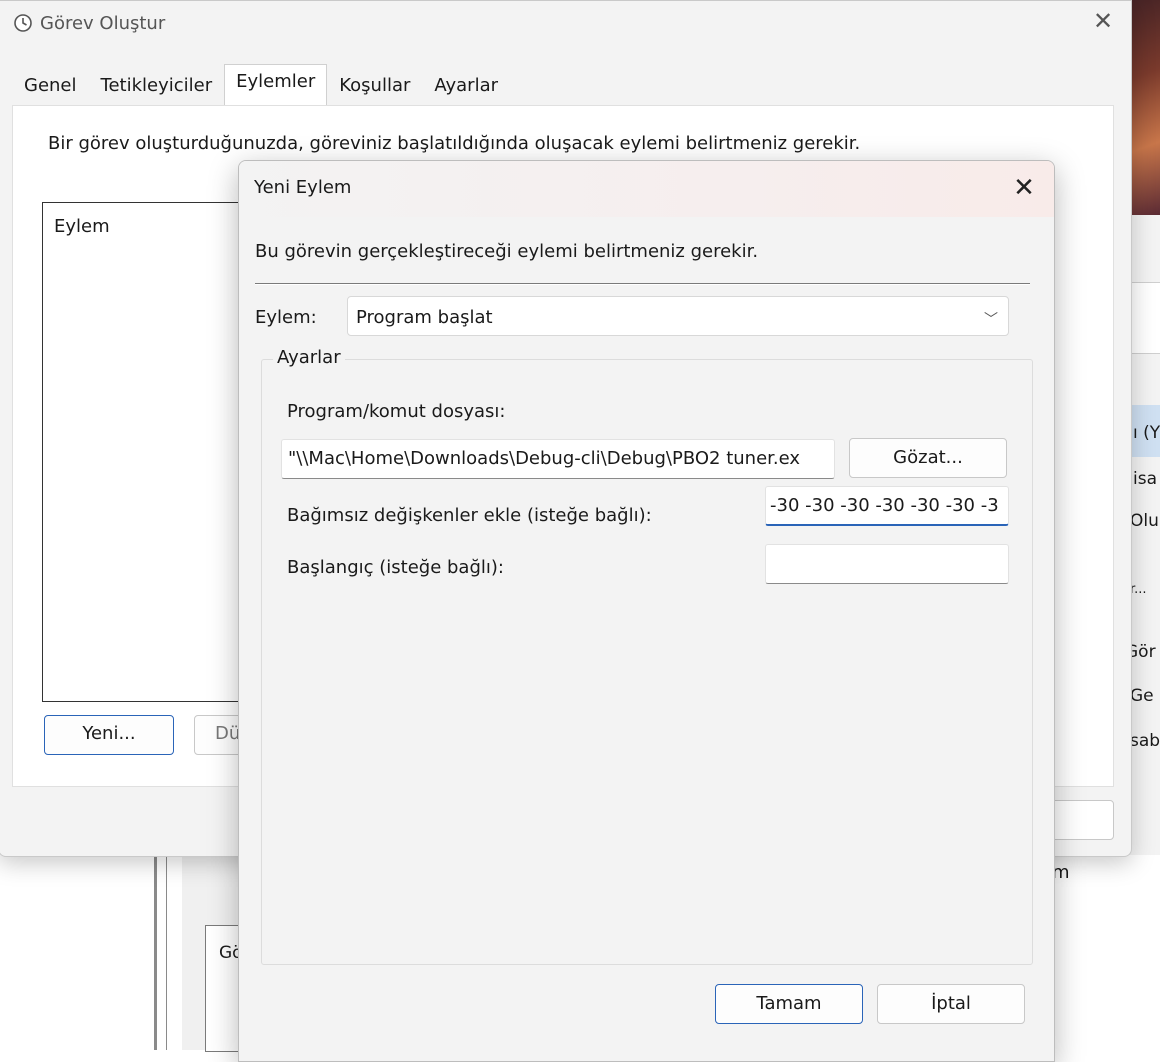 The image size is (1160, 1062). I want to click on start-in-input, so click(887, 564).